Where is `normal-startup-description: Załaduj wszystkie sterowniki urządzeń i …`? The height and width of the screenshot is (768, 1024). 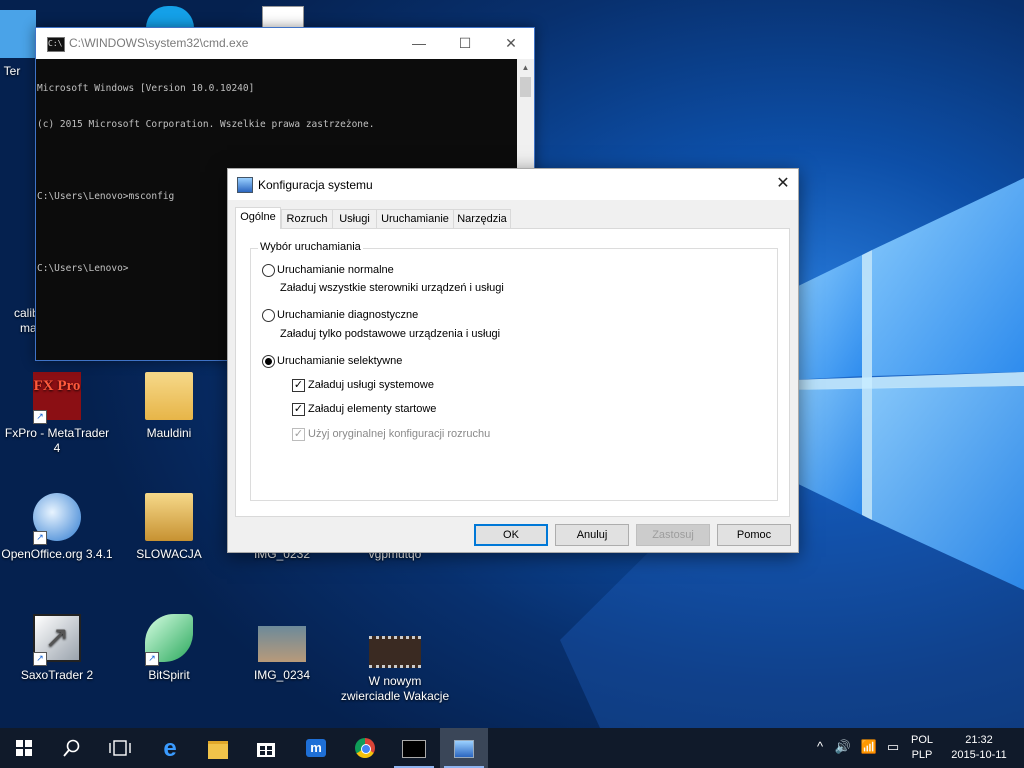
normal-startup-description: Załaduj wszystkie sterowniki urządzeń i … is located at coordinates (392, 288).